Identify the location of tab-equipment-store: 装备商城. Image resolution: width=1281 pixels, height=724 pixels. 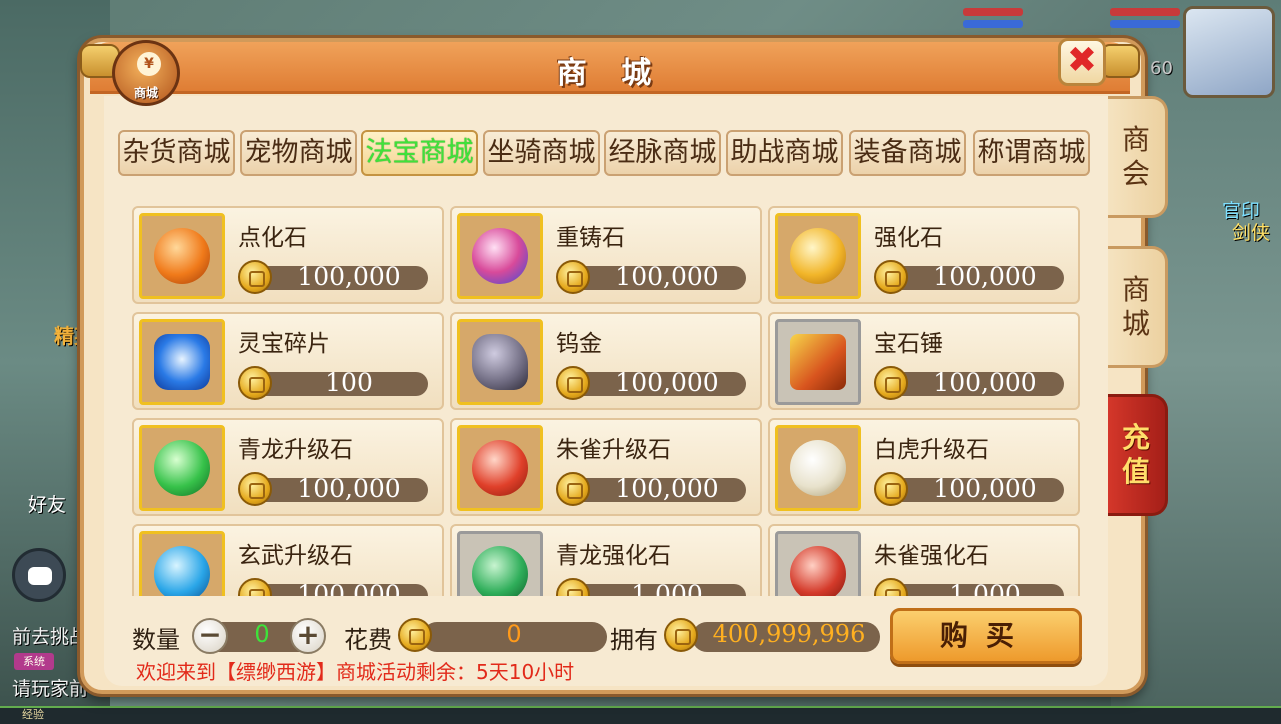
(907, 153).